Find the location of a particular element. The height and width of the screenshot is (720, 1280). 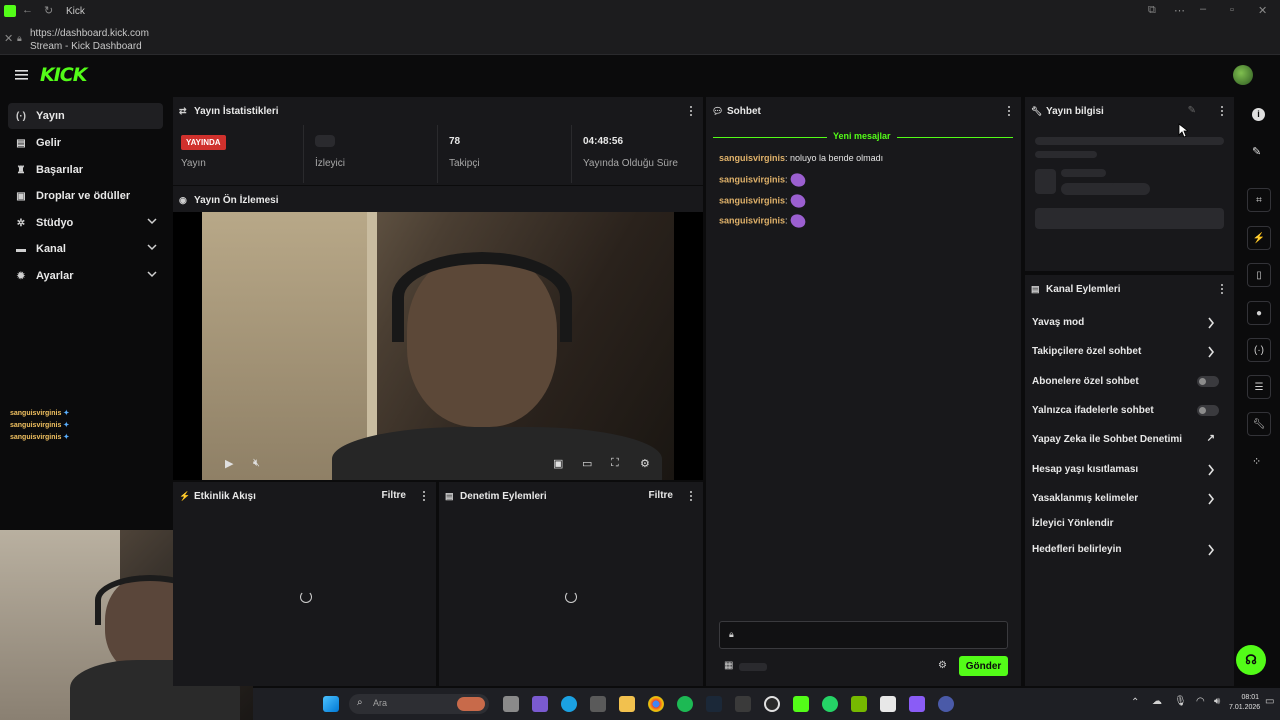

action-banned-words: Yasaklanmış kelimeler is located at coordinates (1129, 499).